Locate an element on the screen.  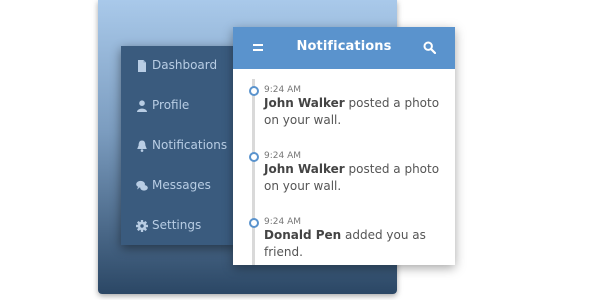
notification-user: Donald Pen is located at coordinates (303, 235).